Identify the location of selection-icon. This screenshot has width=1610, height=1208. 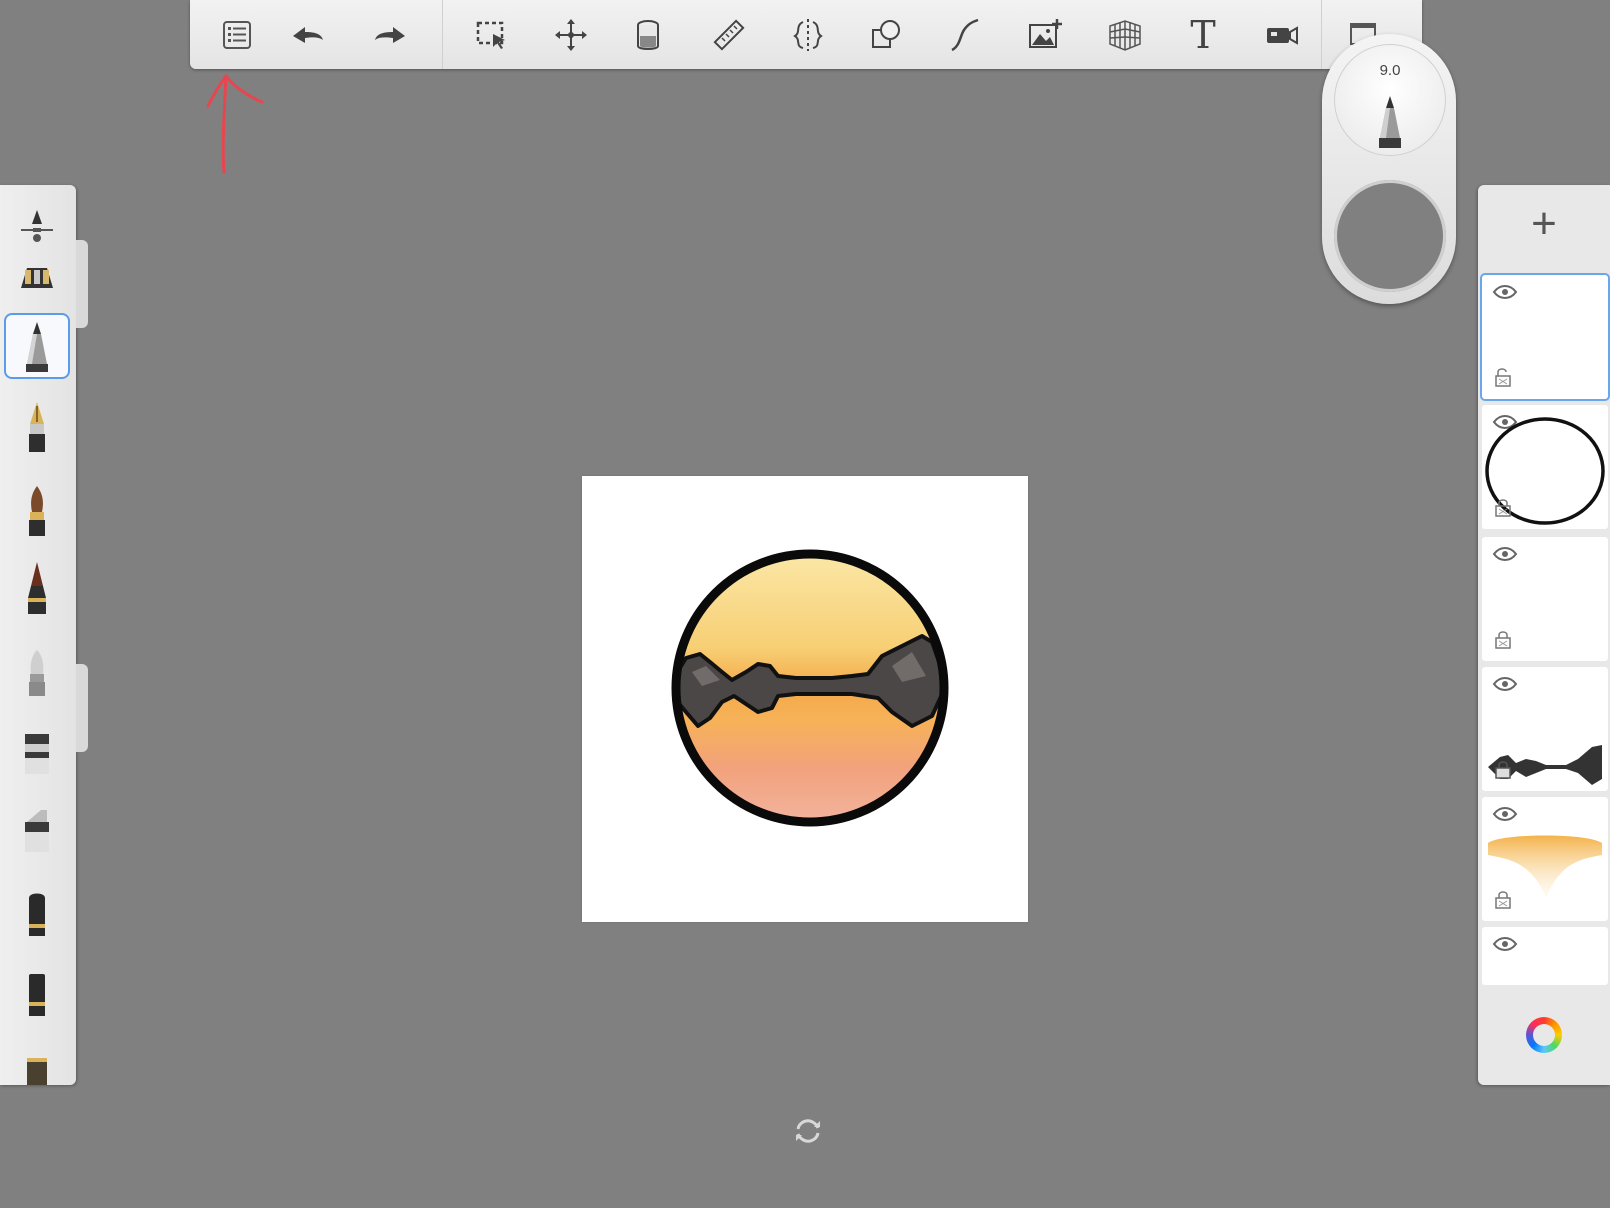
(492, 35).